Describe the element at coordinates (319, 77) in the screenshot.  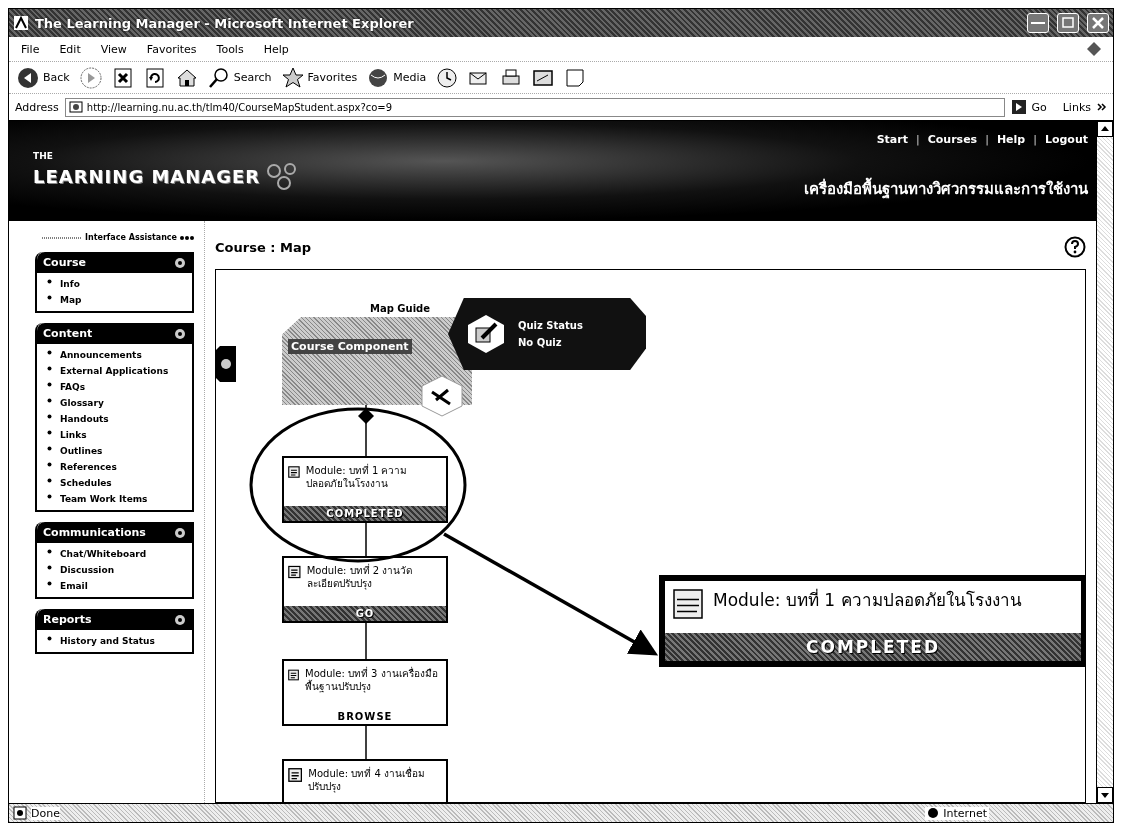
I see `favorites-button: Favorites` at that location.